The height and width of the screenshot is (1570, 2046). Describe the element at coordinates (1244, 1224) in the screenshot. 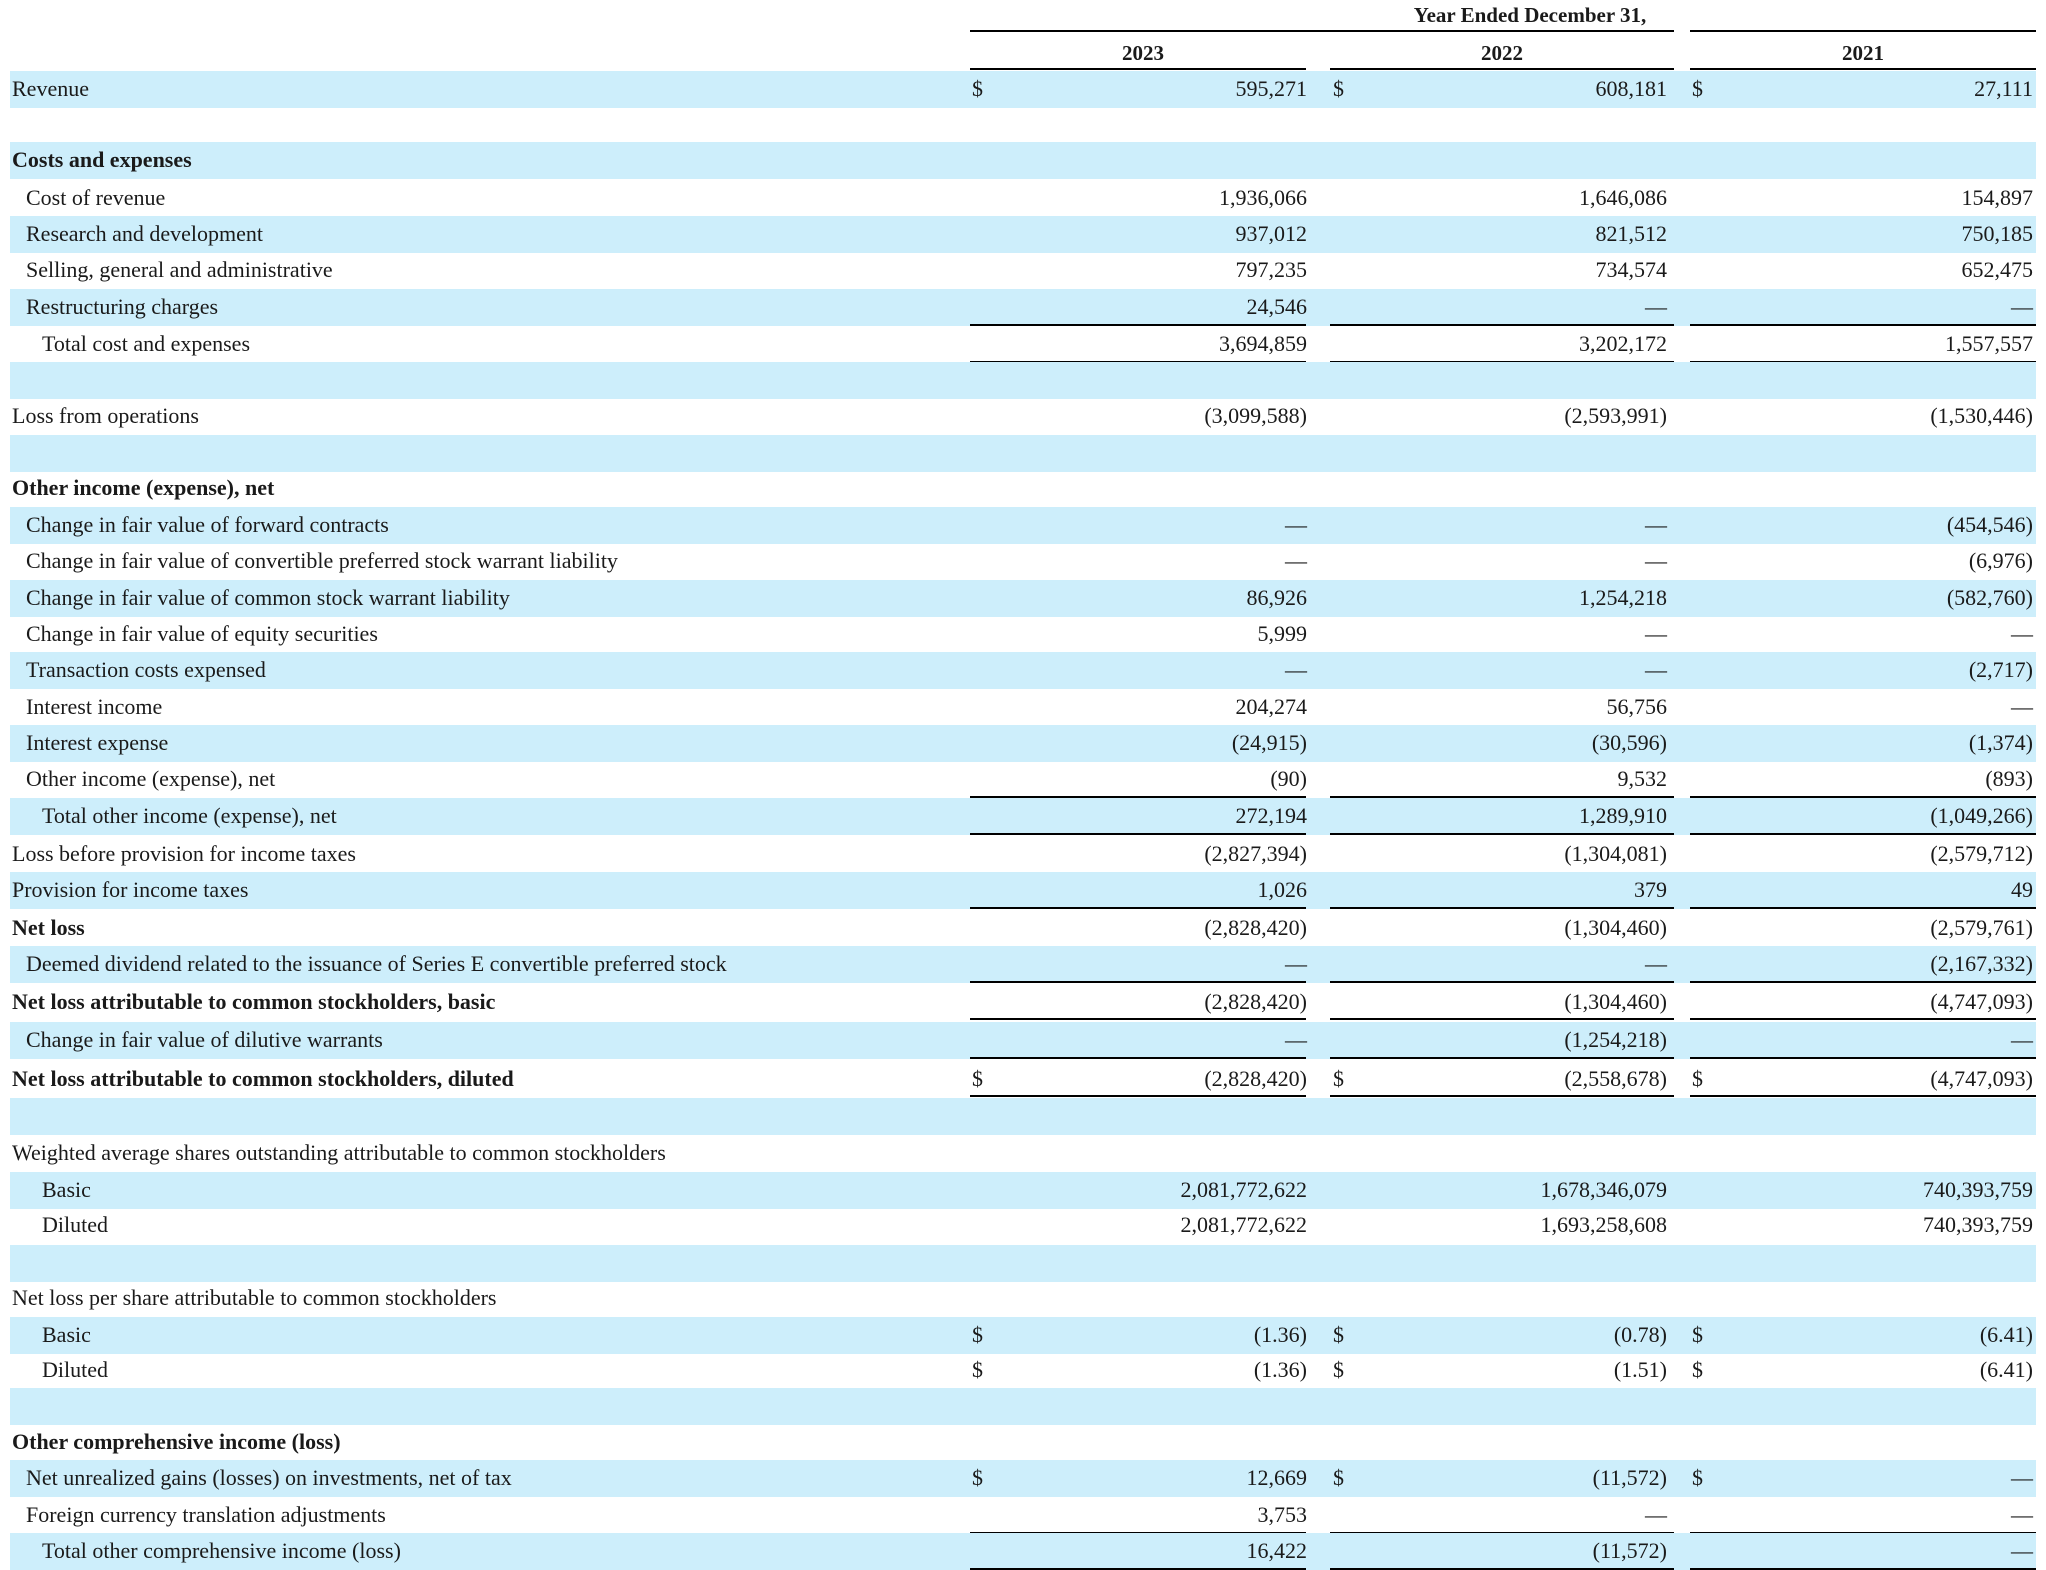

I see `value-diluted-2023: 2,081,772,622` at that location.